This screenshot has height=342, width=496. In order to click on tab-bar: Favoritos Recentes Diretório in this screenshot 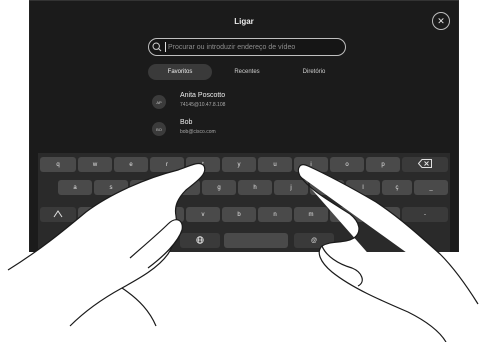, I will do `click(248, 72)`.